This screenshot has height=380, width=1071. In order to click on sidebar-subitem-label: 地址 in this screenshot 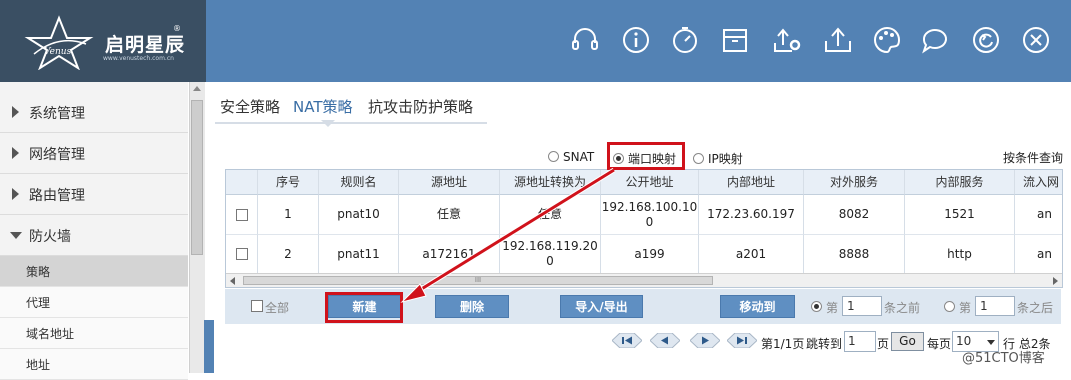, I will do `click(38, 365)`.